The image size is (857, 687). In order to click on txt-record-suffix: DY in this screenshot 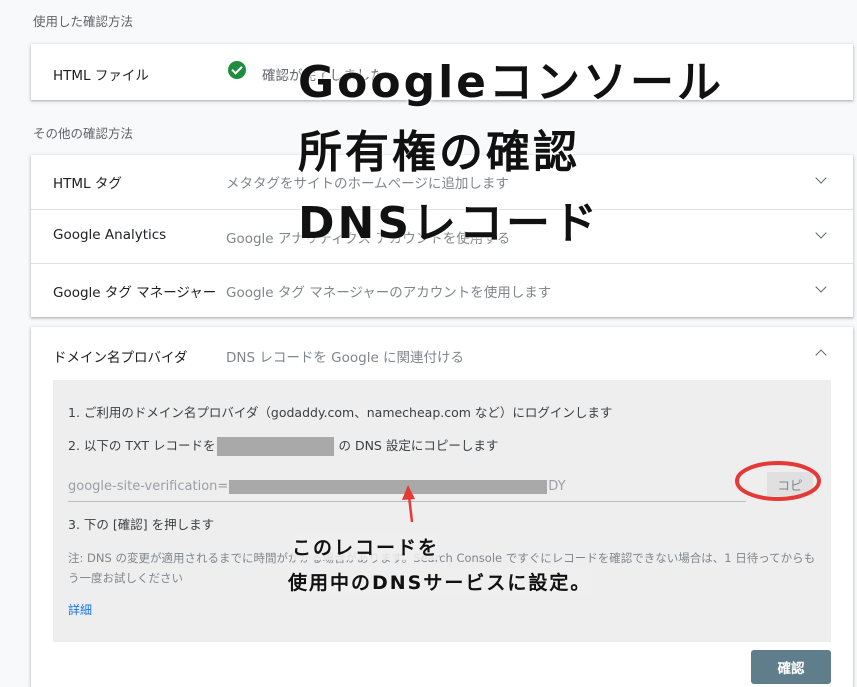, I will do `click(557, 486)`.